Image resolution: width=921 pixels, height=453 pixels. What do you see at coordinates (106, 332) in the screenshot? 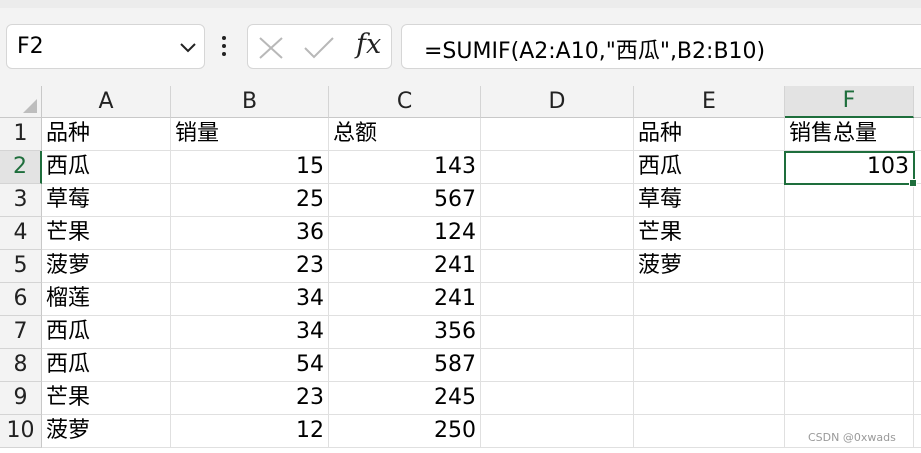
I see `cell-a7: 西瓜` at bounding box center [106, 332].